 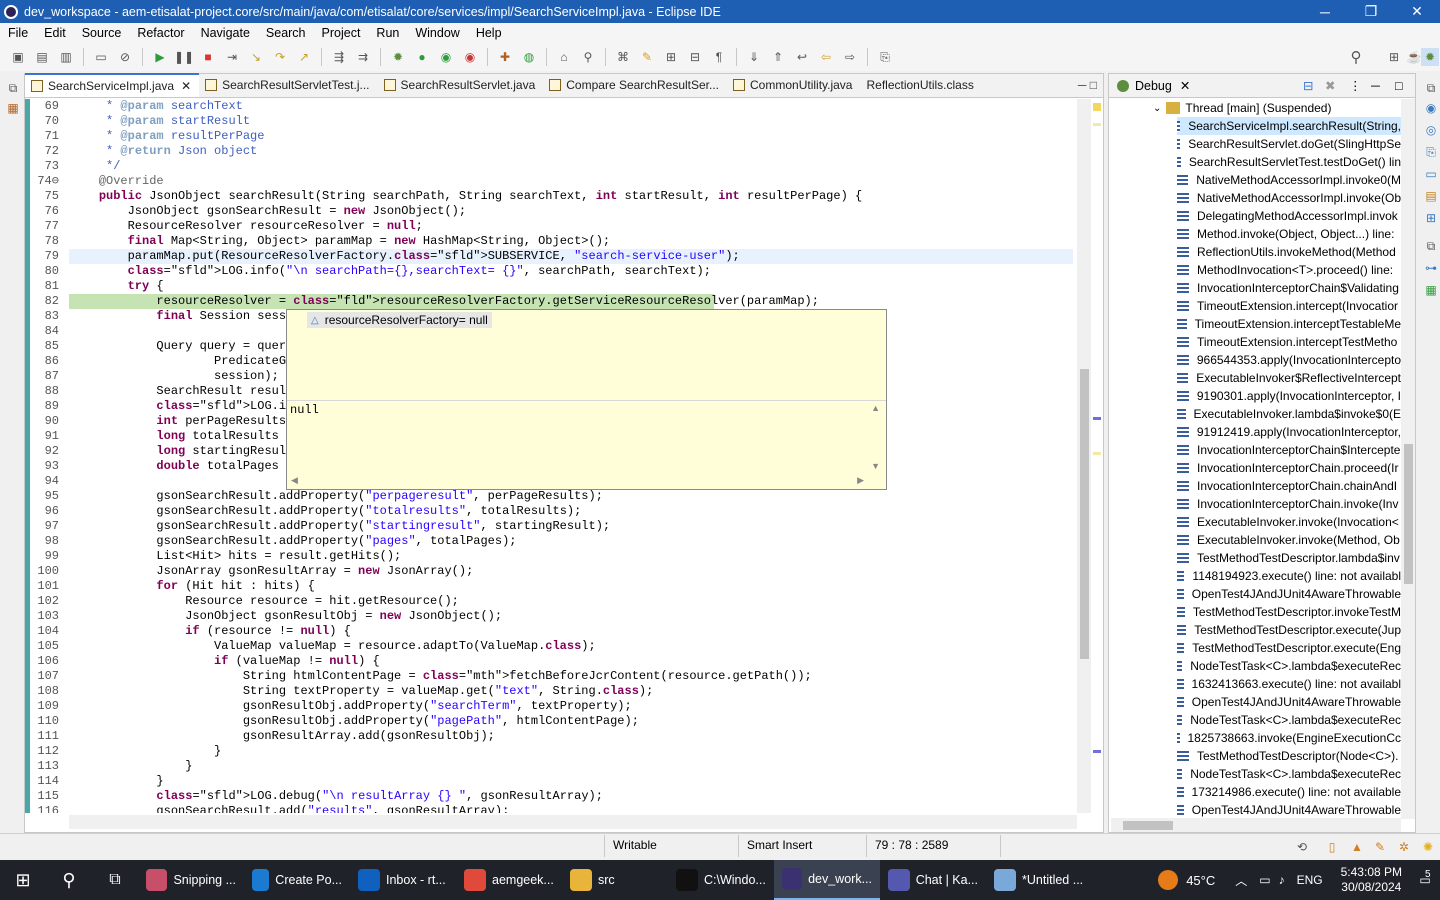 I want to click on clock: 5:43:08 PM 30/08/2024, so click(x=1371, y=880).